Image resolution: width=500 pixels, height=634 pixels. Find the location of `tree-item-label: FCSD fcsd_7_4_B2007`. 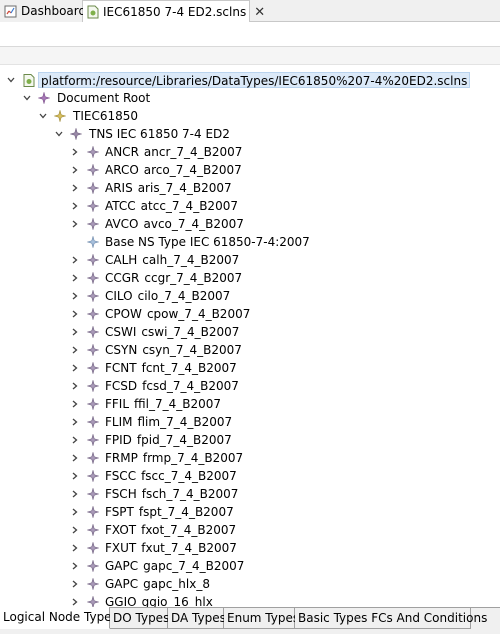

tree-item-label: FCSD fcsd_7_4_B2007 is located at coordinates (172, 386).